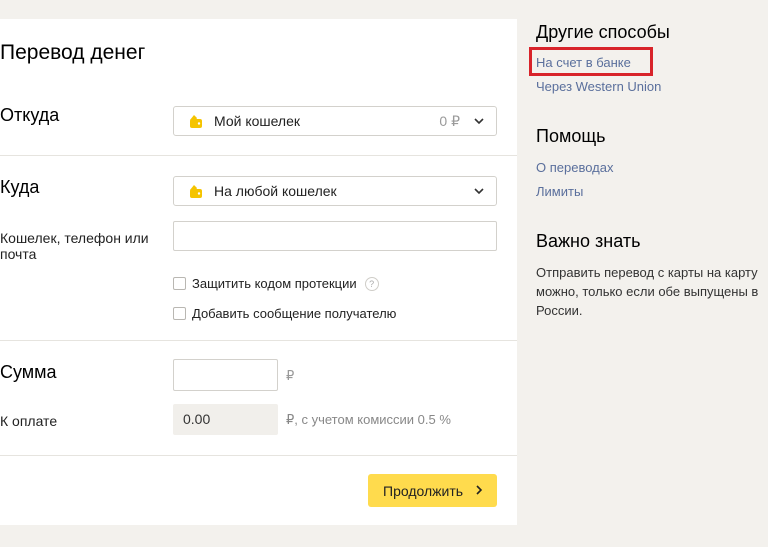  I want to click on sum-input, so click(225, 375).